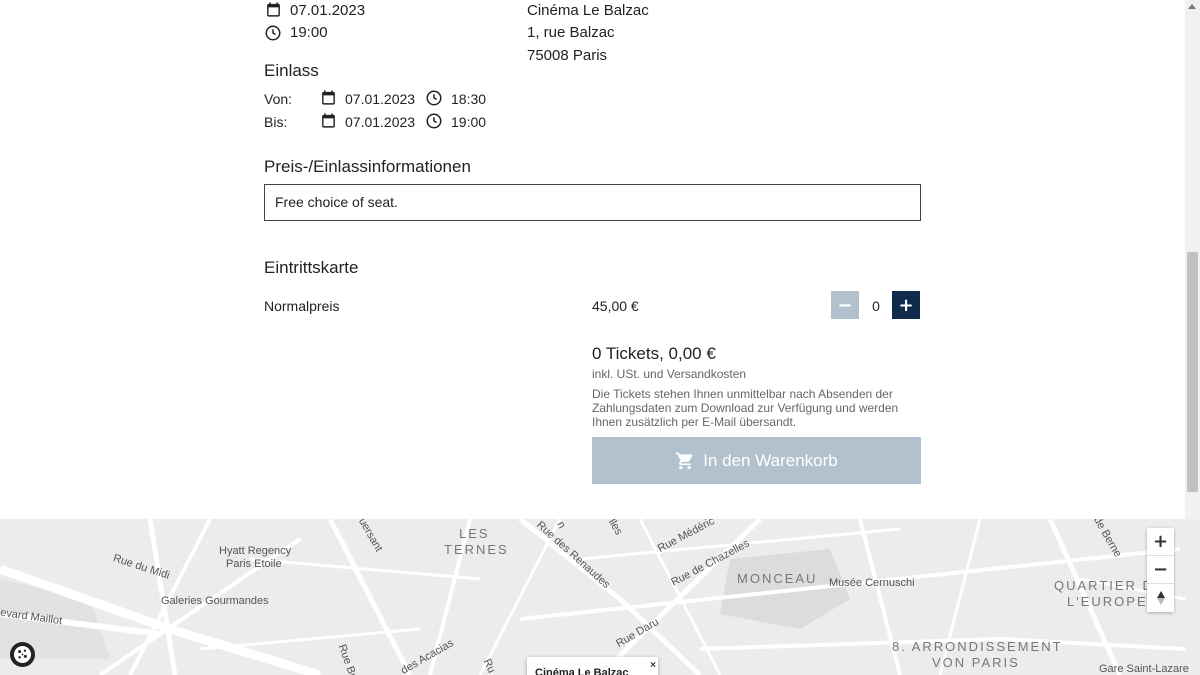 The image size is (1200, 675). Describe the element at coordinates (567, 55) in the screenshot. I see `venue-city: 75008 Paris` at that location.